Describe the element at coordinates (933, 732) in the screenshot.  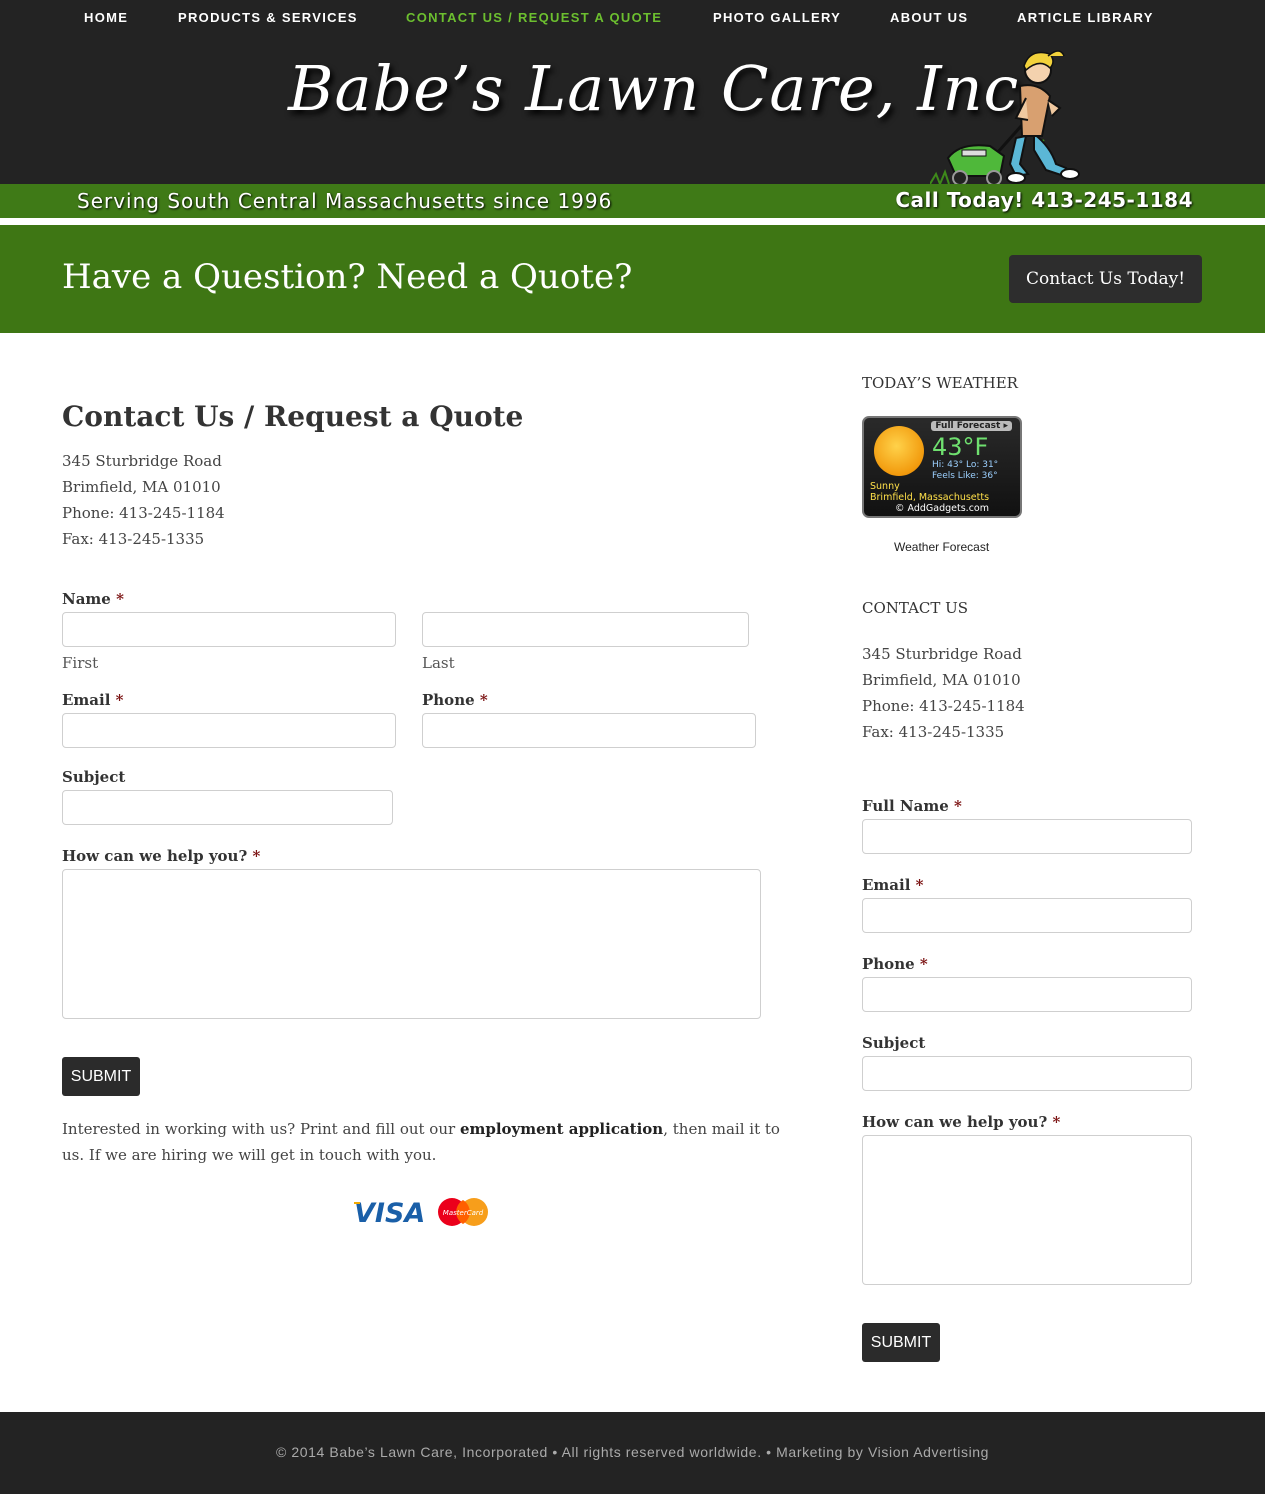
I see `sidebar-address-fax: Fax: 413-245-1335` at that location.